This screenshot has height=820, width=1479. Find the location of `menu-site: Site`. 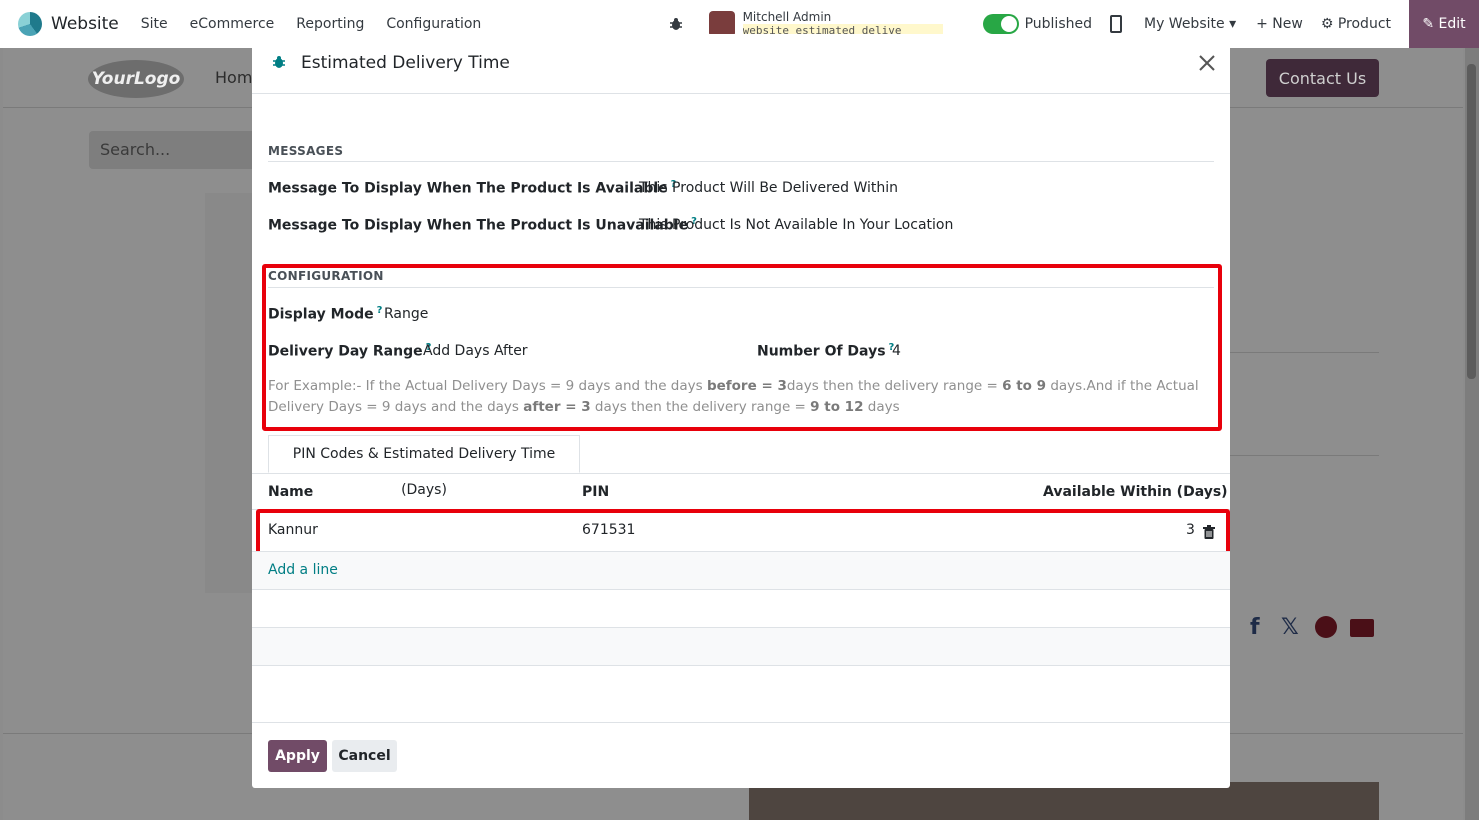

menu-site: Site is located at coordinates (154, 24).